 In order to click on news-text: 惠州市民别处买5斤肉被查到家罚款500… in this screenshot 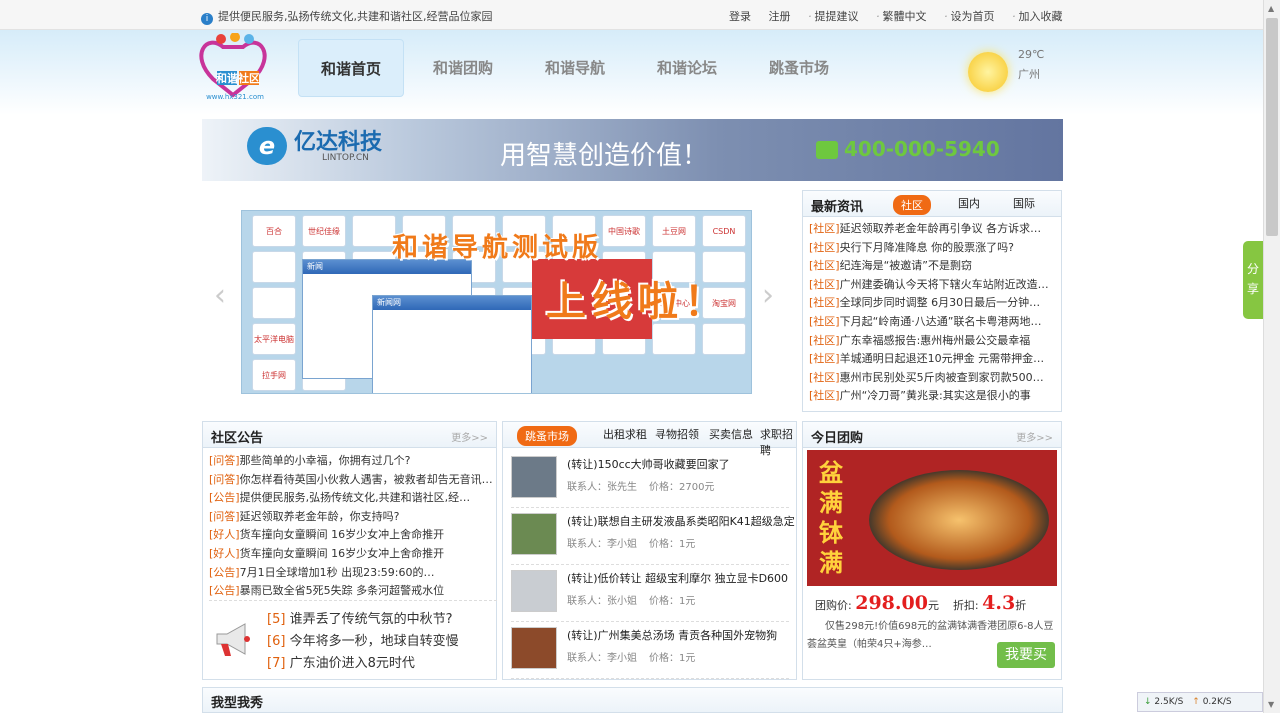, I will do `click(941, 377)`.